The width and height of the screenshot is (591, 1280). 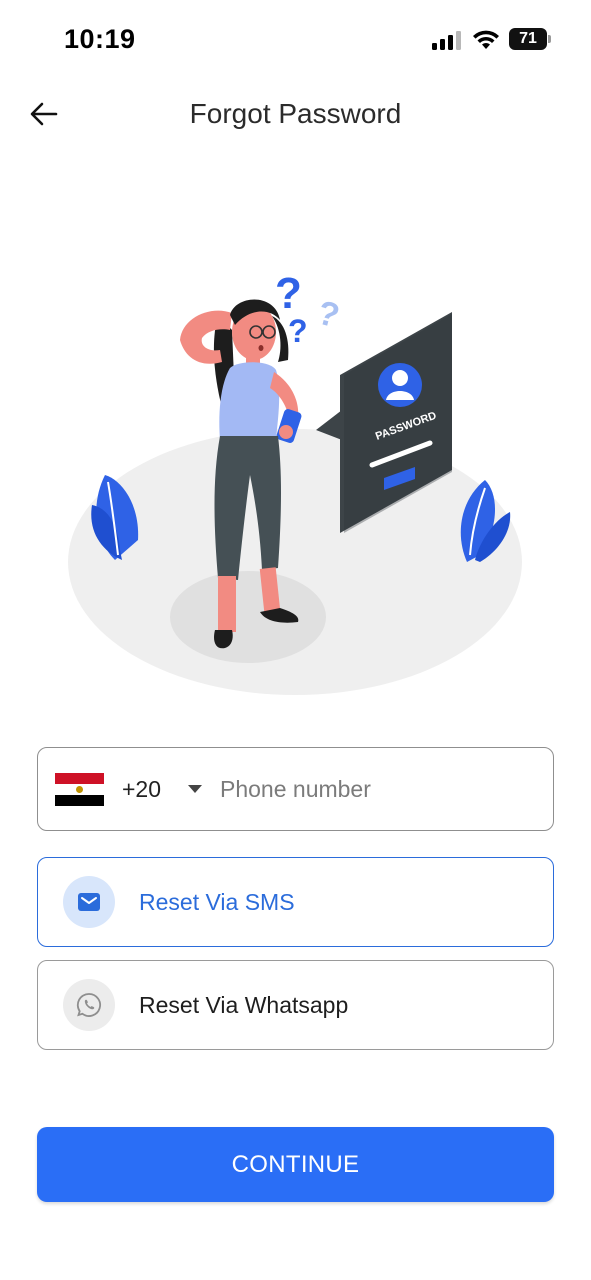 I want to click on envelope-icon, so click(x=89, y=902).